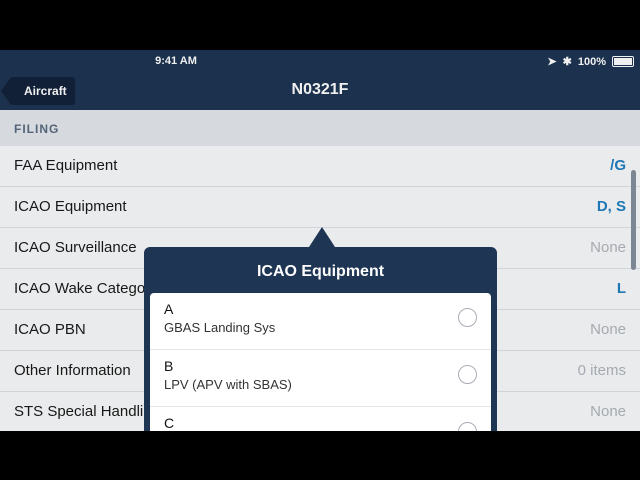 The width and height of the screenshot is (640, 480). I want to click on option-c: C, so click(320, 419).